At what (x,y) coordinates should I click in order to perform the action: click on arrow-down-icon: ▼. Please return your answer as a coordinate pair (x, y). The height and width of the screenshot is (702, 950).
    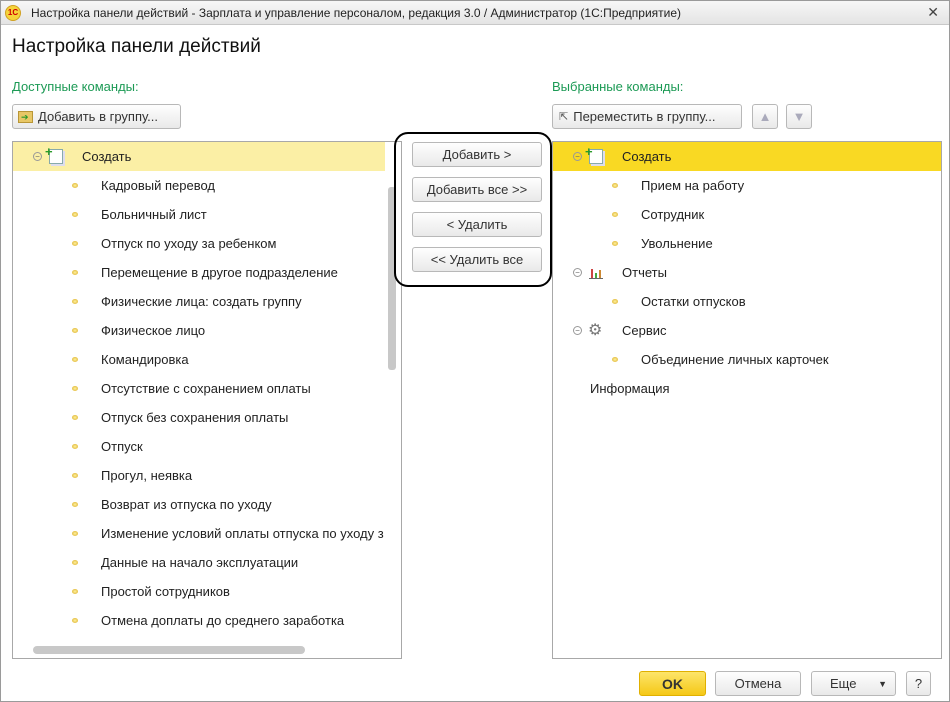
    Looking at the image, I should click on (799, 116).